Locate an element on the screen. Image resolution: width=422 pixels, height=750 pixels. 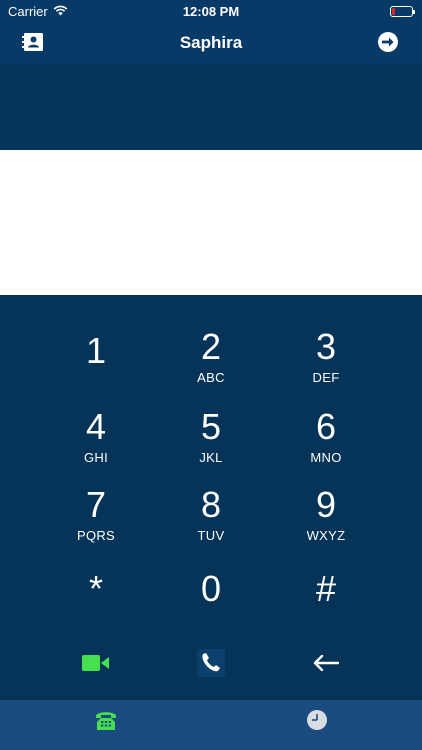
key-digit: 6 is located at coordinates (326, 426).